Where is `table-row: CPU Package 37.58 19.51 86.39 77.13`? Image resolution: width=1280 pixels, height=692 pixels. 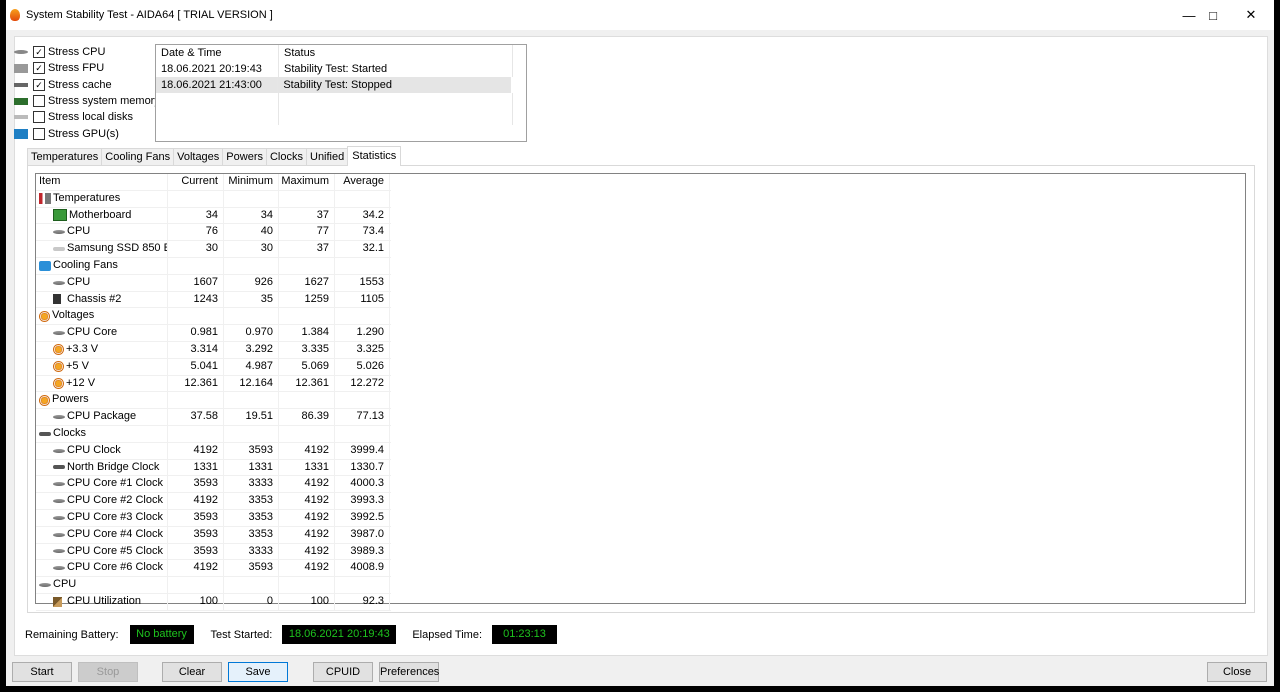 table-row: CPU Package 37.58 19.51 86.39 77.13 is located at coordinates (213, 417).